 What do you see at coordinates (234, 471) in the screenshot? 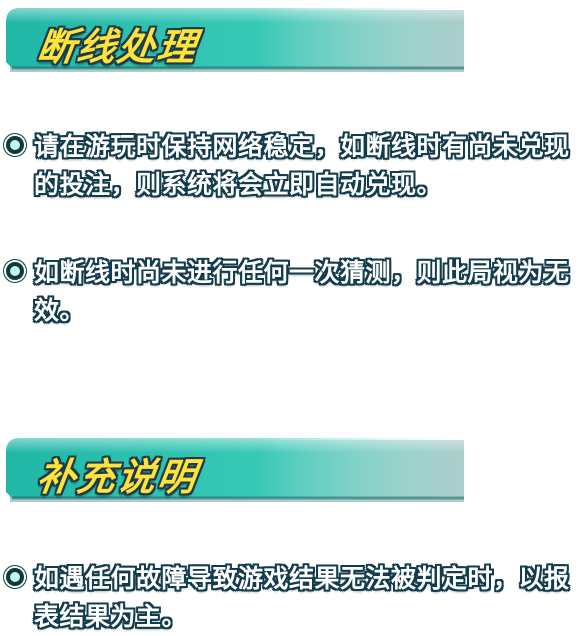
I see `section-header-supplement: 补充说明` at bounding box center [234, 471].